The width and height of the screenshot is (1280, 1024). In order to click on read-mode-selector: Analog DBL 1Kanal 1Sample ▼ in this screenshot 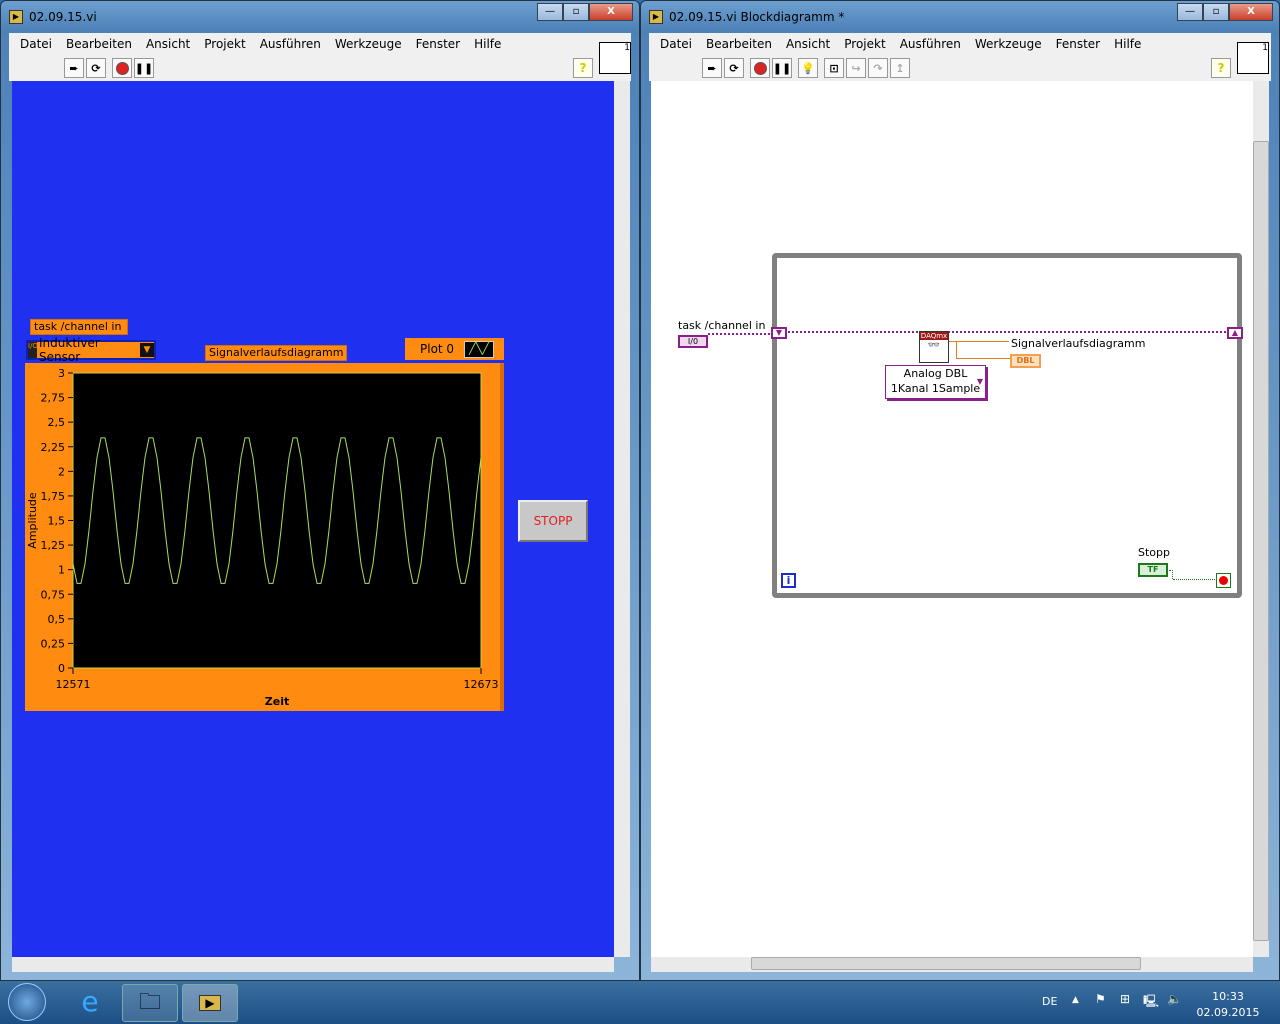, I will do `click(935, 382)`.